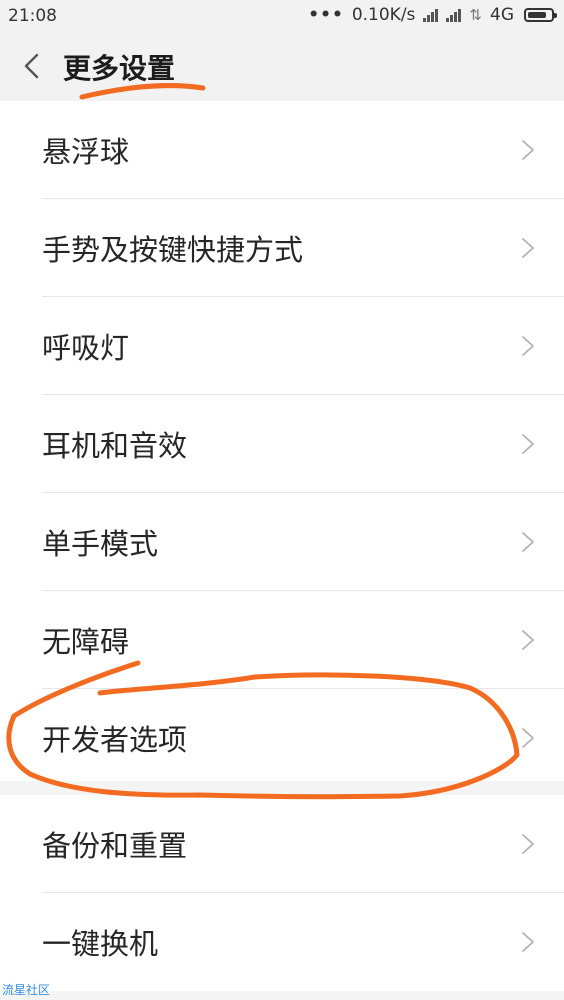 The width and height of the screenshot is (564, 1000). I want to click on status-bar: 21:08 ••• 0.10K/s ⇅ 4G, so click(282, 16).